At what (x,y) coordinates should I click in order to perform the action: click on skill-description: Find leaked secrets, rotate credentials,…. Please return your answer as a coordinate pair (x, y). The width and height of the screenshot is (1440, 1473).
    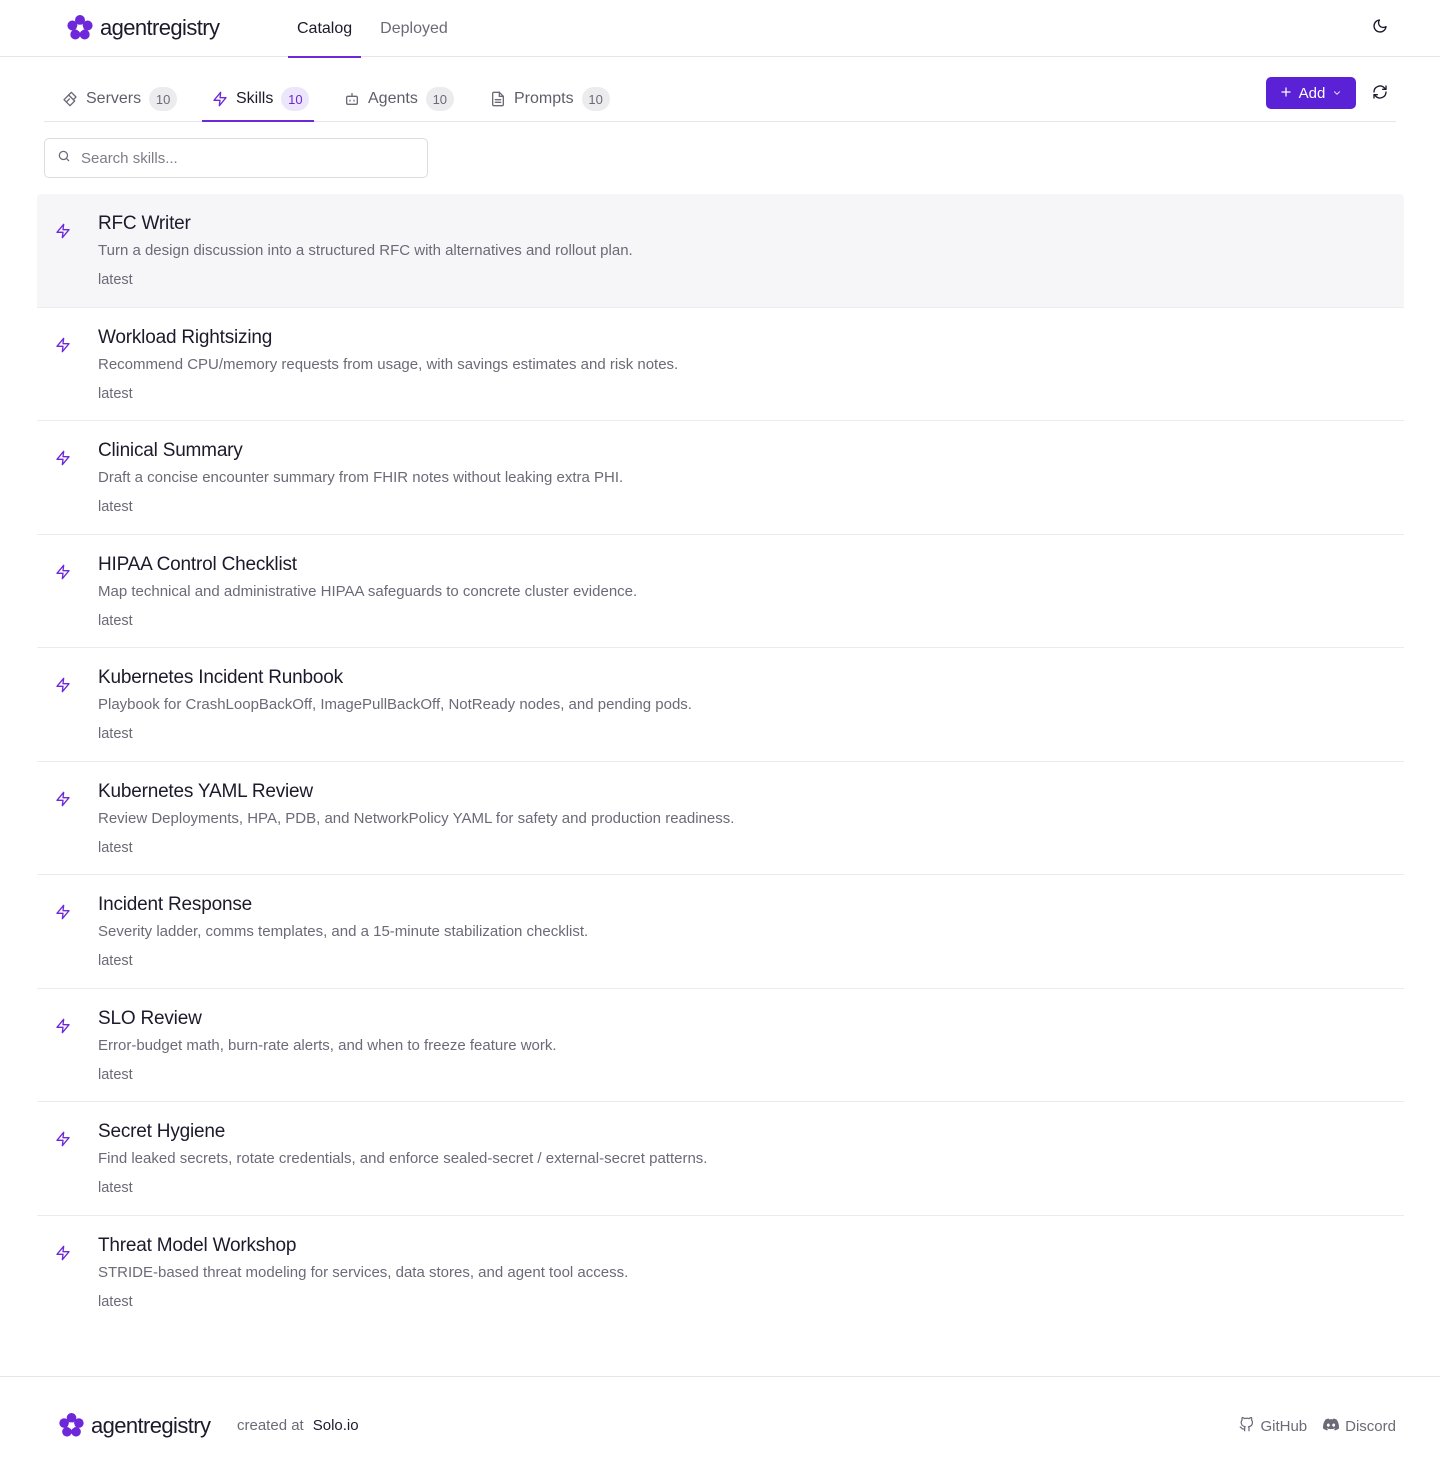
    Looking at the image, I should click on (403, 1158).